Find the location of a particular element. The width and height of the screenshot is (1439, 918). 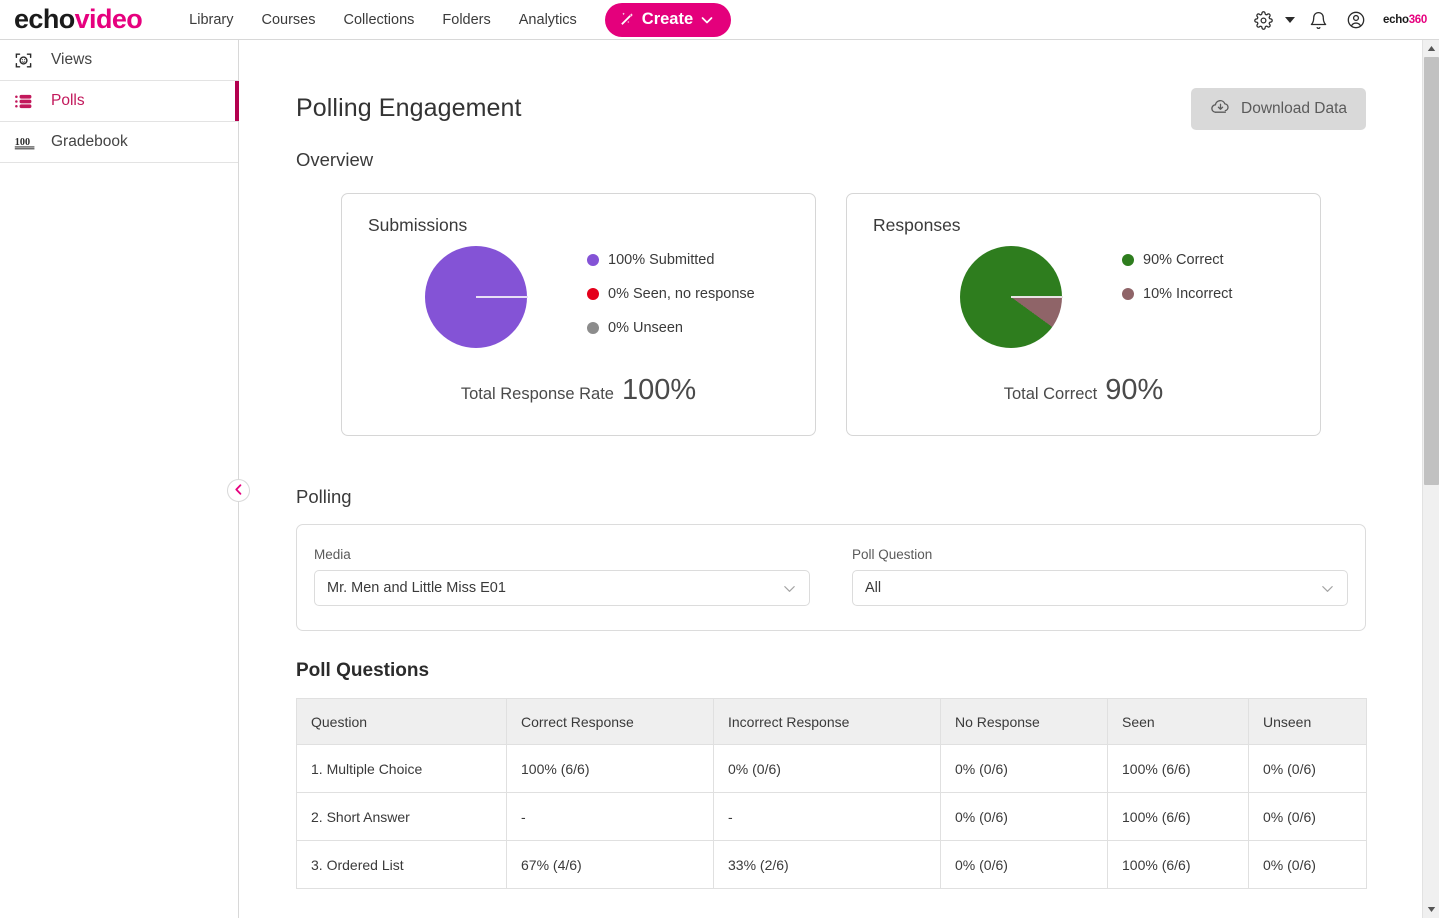

nav-item-folders: Folders is located at coordinates (466, 20).